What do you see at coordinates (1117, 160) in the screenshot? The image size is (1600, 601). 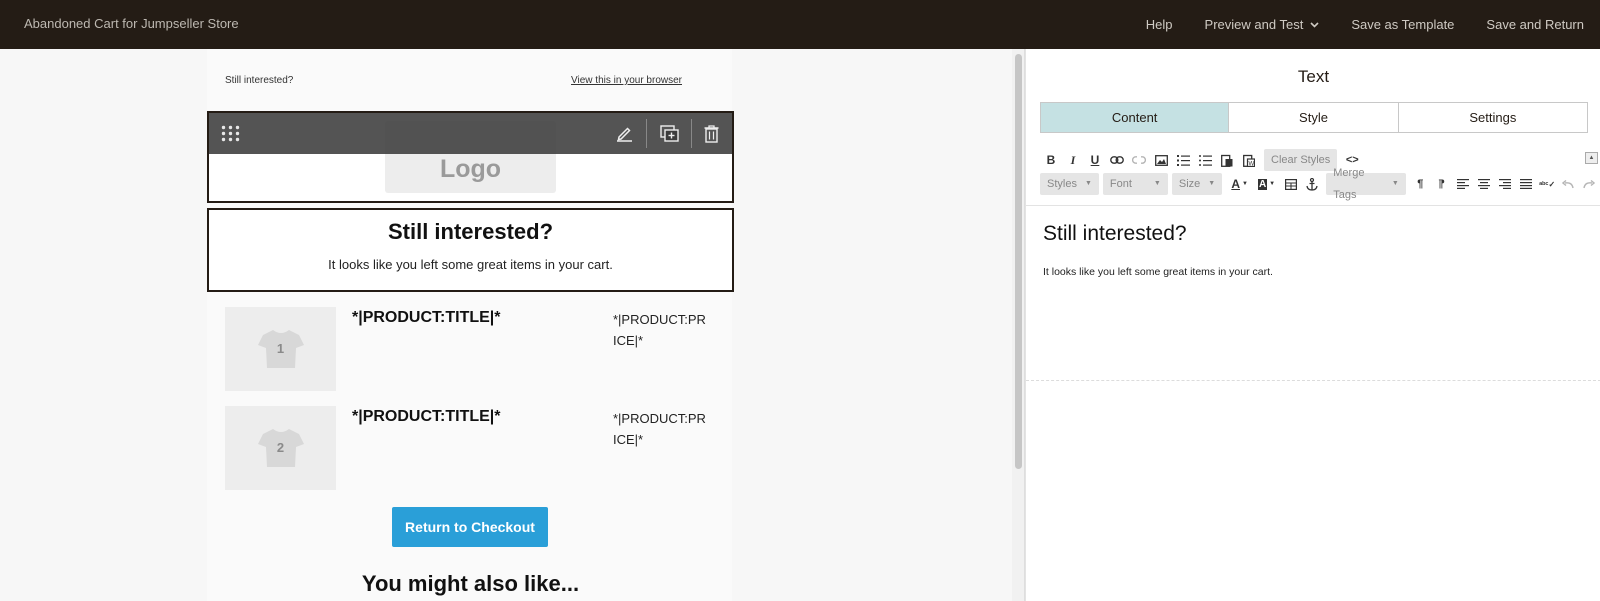 I see `link-icon` at bounding box center [1117, 160].